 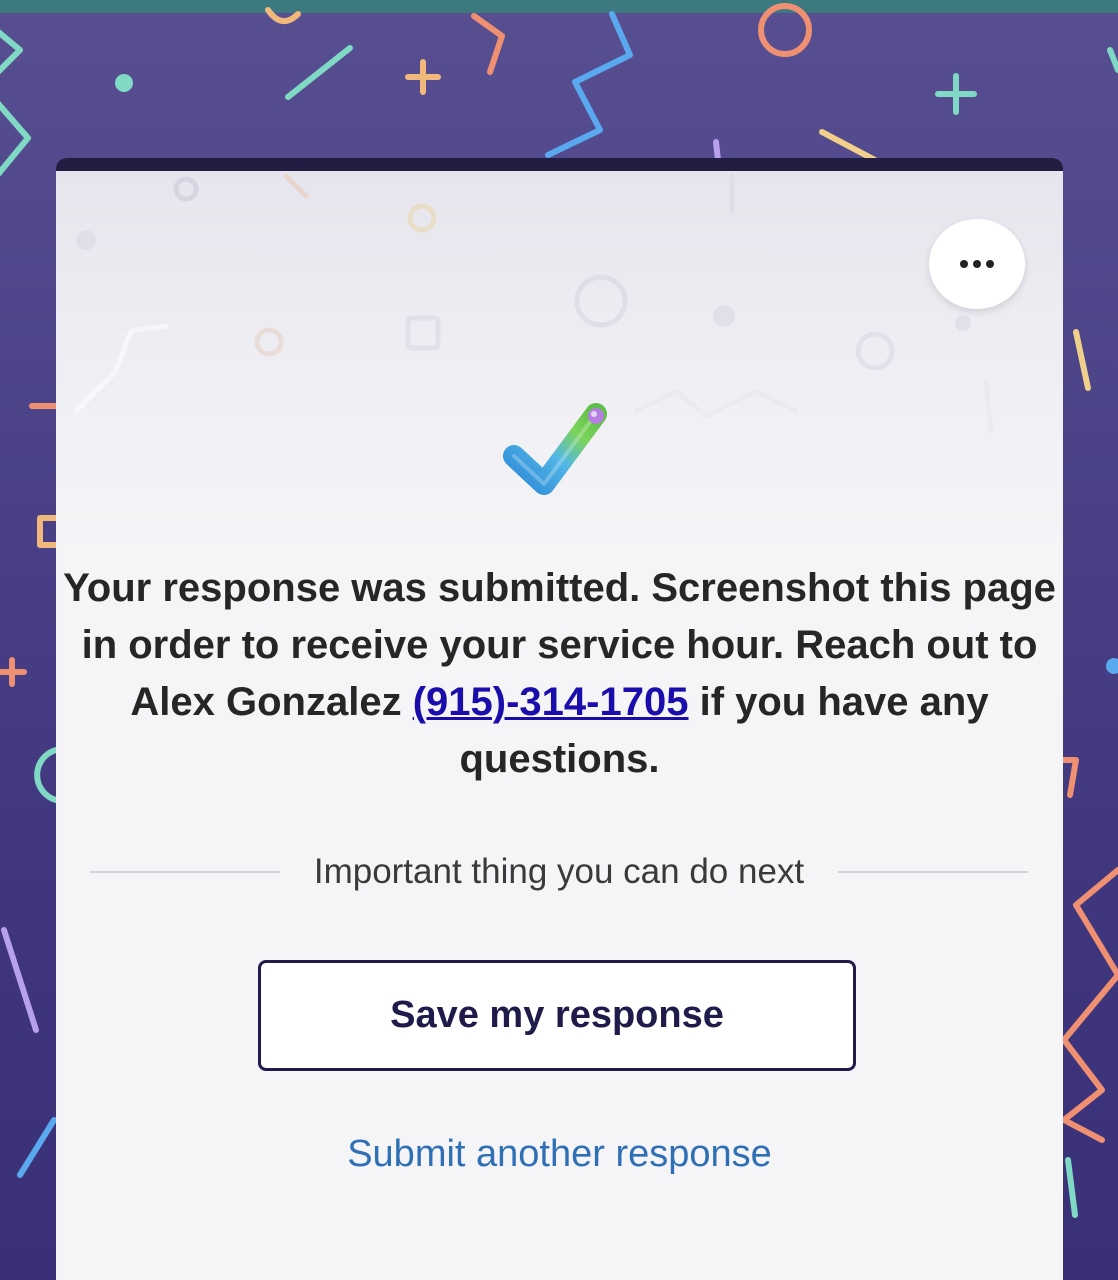 What do you see at coordinates (555, 449) in the screenshot?
I see `checkmark-icon` at bounding box center [555, 449].